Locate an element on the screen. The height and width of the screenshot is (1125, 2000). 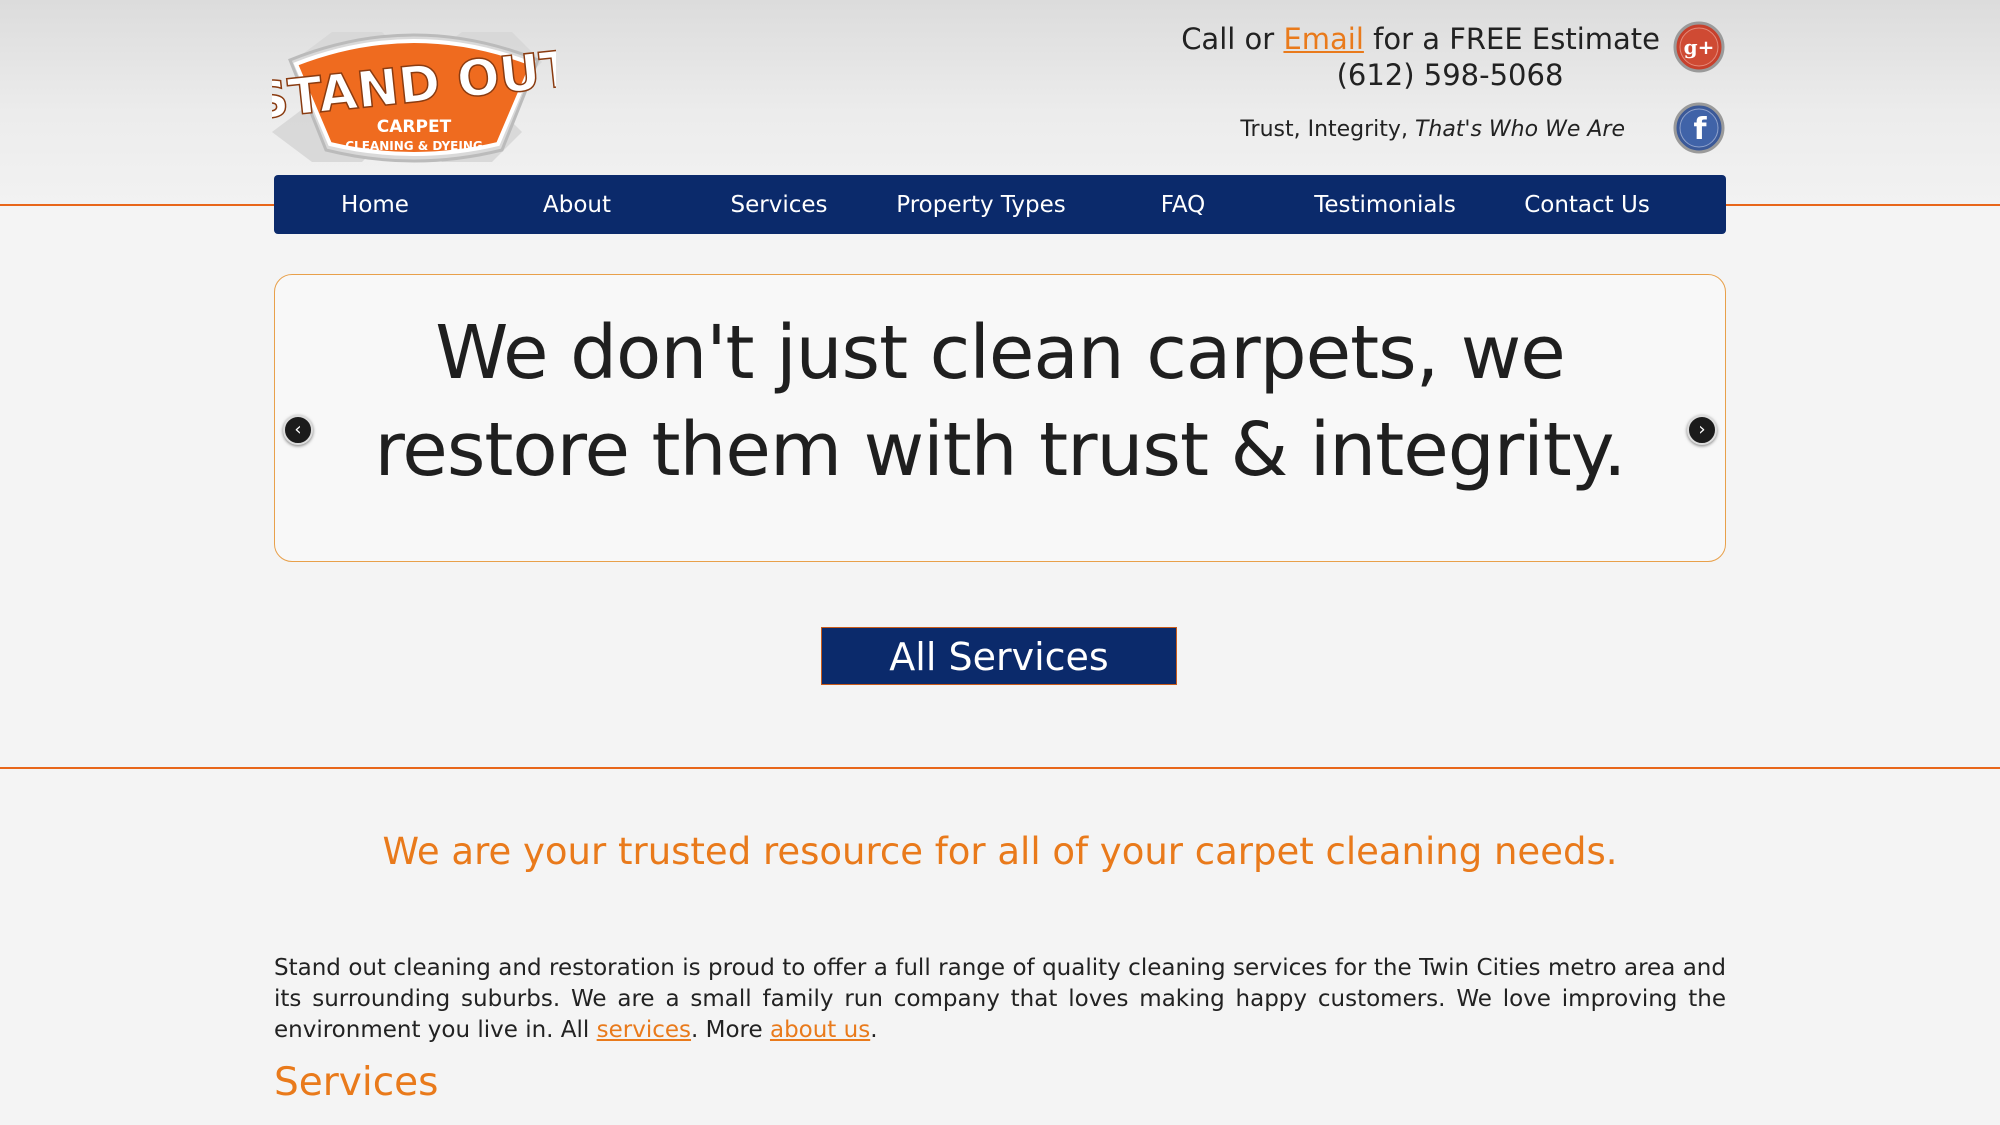
tagline: Trust, Integrity, That's Who We Are is located at coordinates (1387, 129).